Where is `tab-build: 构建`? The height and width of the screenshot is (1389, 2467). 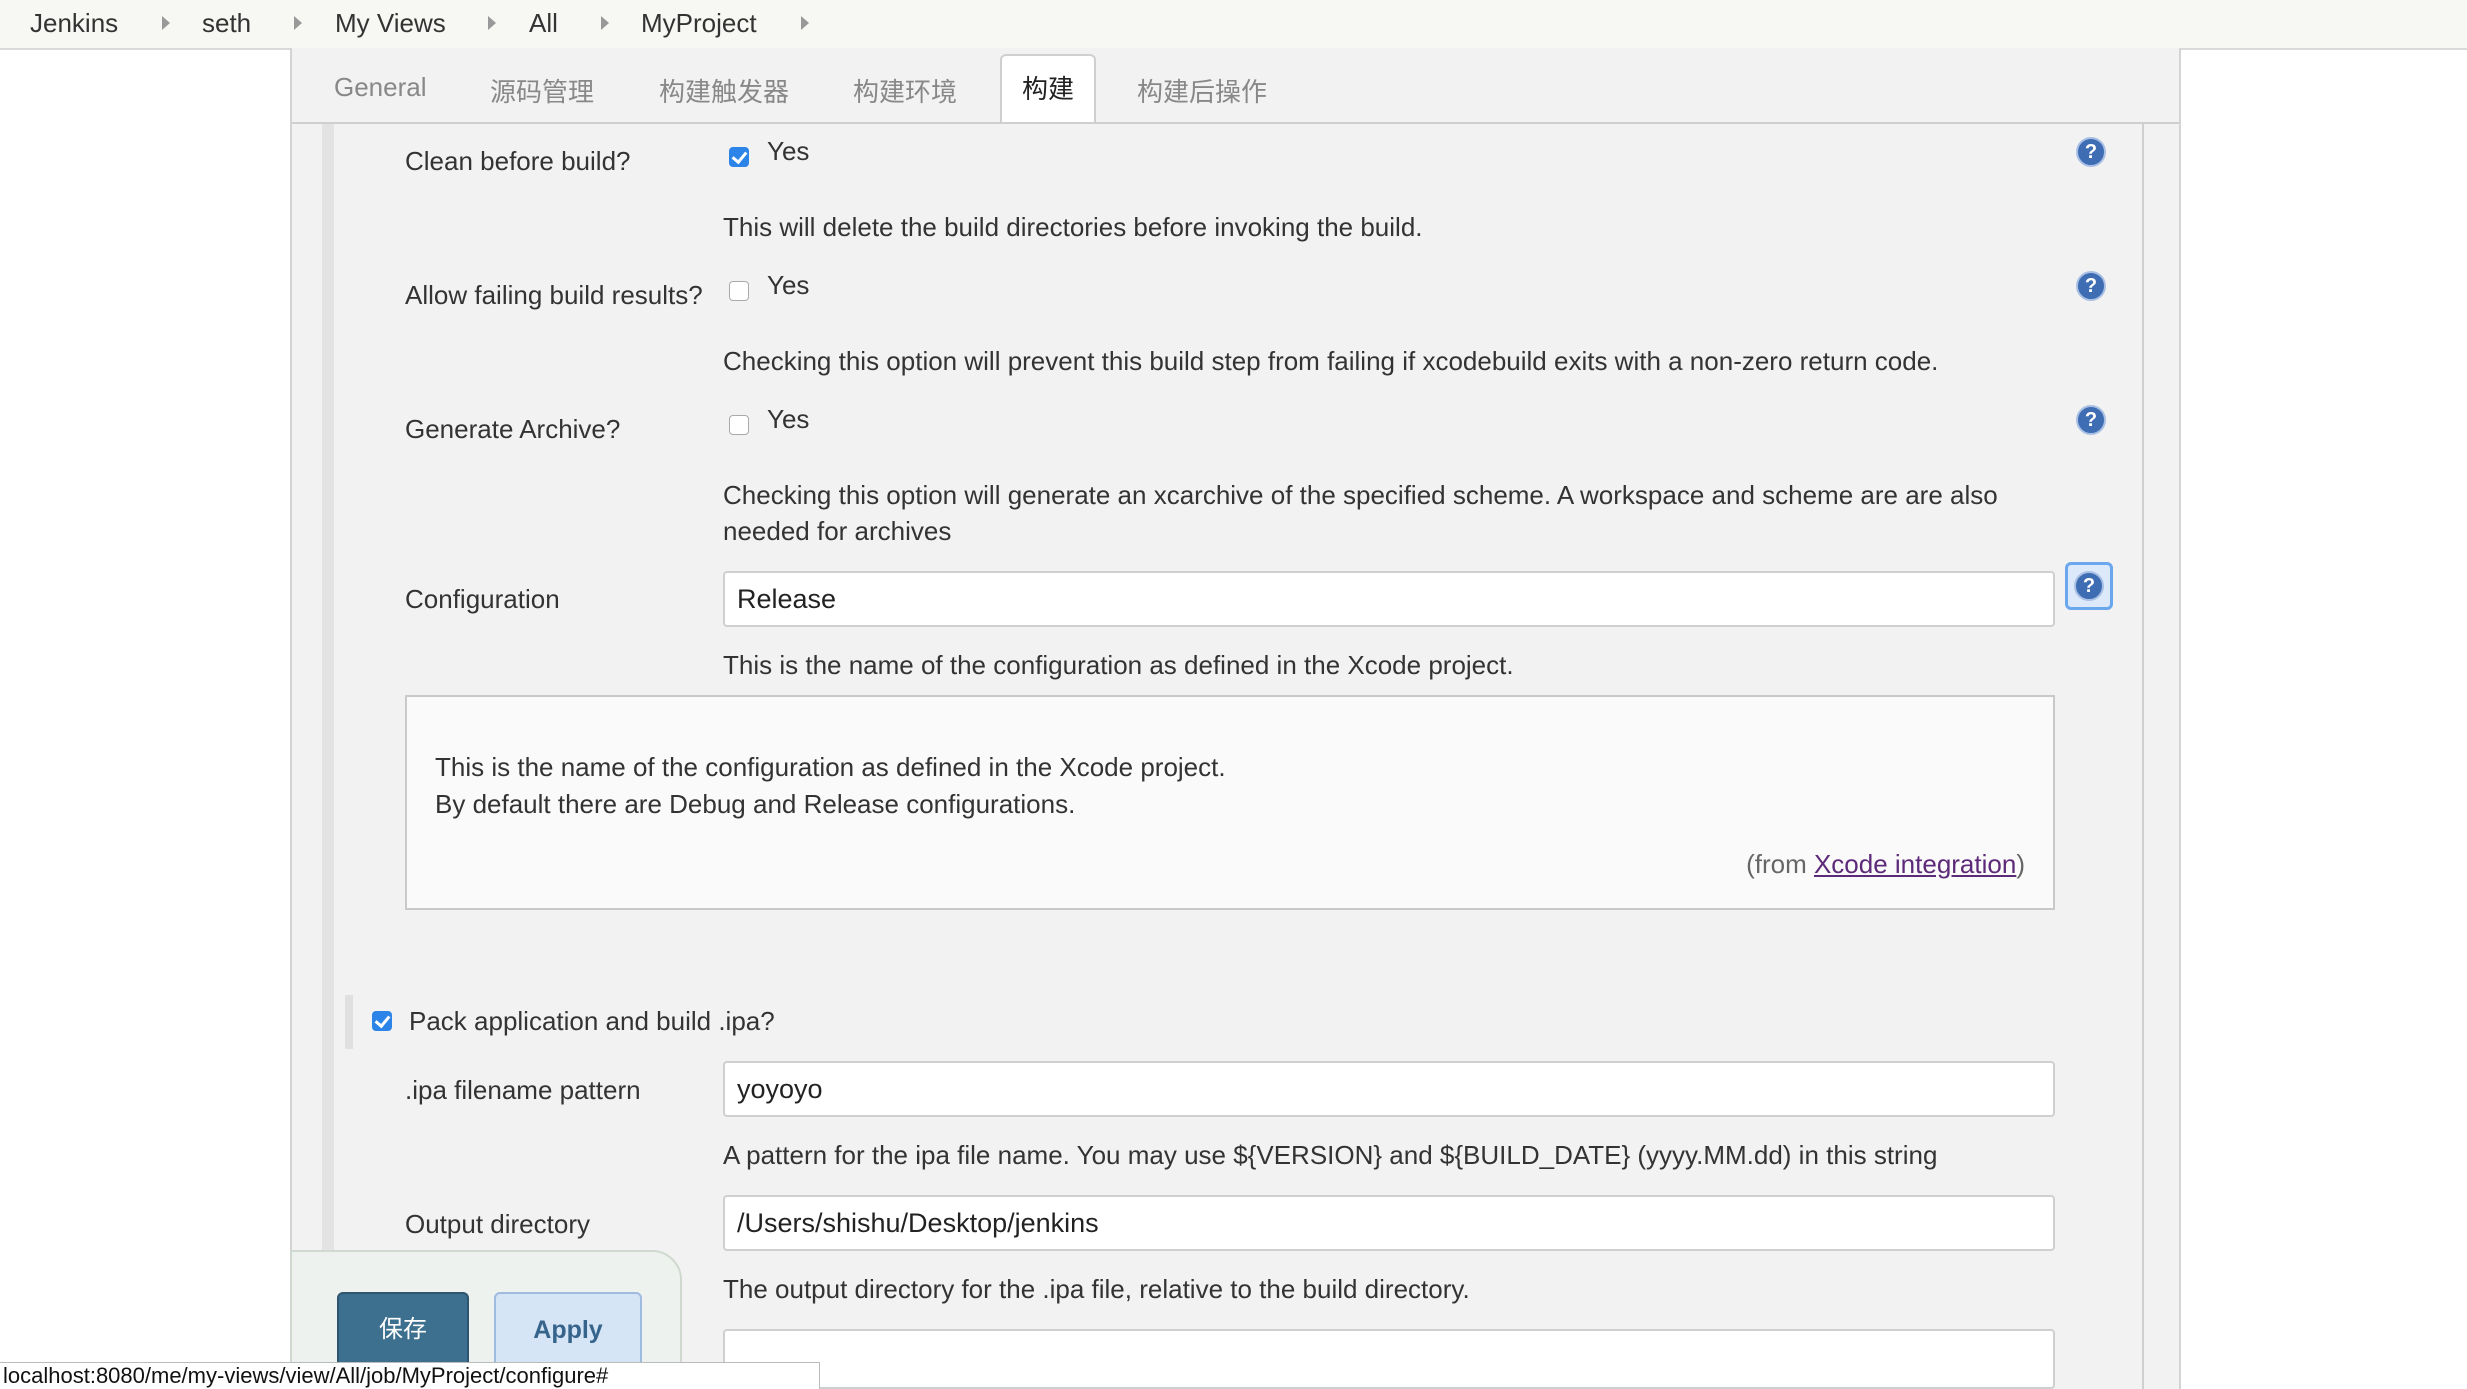
tab-build: 构建 is located at coordinates (1048, 88).